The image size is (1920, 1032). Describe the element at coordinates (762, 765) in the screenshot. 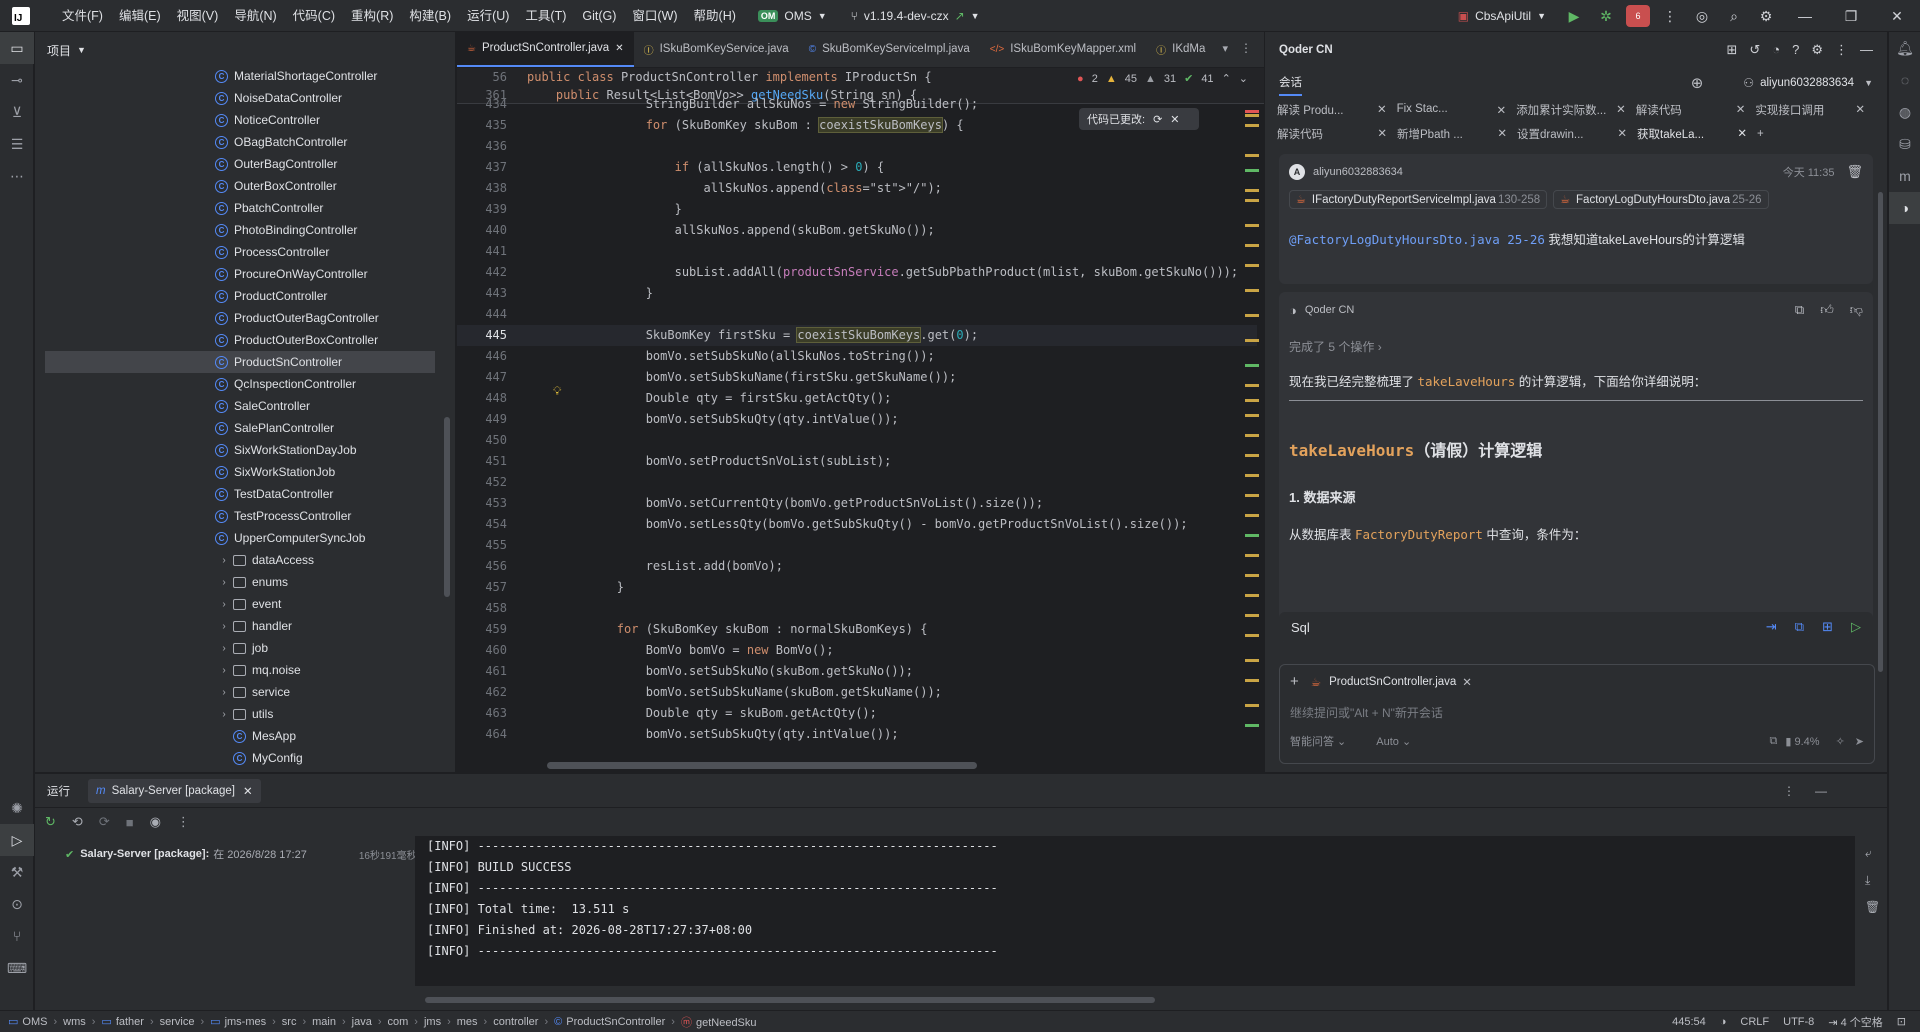

I see `horizontal-scrollbar` at that location.